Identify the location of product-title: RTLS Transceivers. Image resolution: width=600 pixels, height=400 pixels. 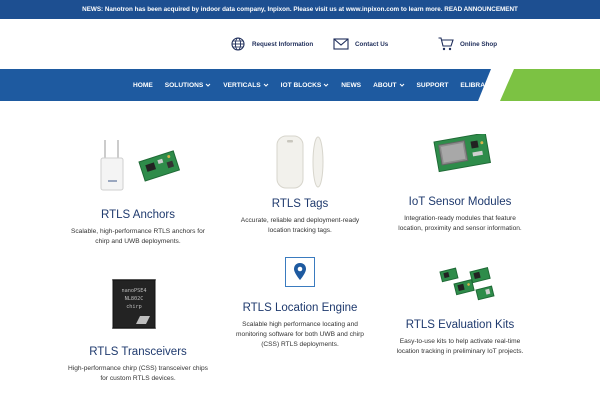
(138, 352).